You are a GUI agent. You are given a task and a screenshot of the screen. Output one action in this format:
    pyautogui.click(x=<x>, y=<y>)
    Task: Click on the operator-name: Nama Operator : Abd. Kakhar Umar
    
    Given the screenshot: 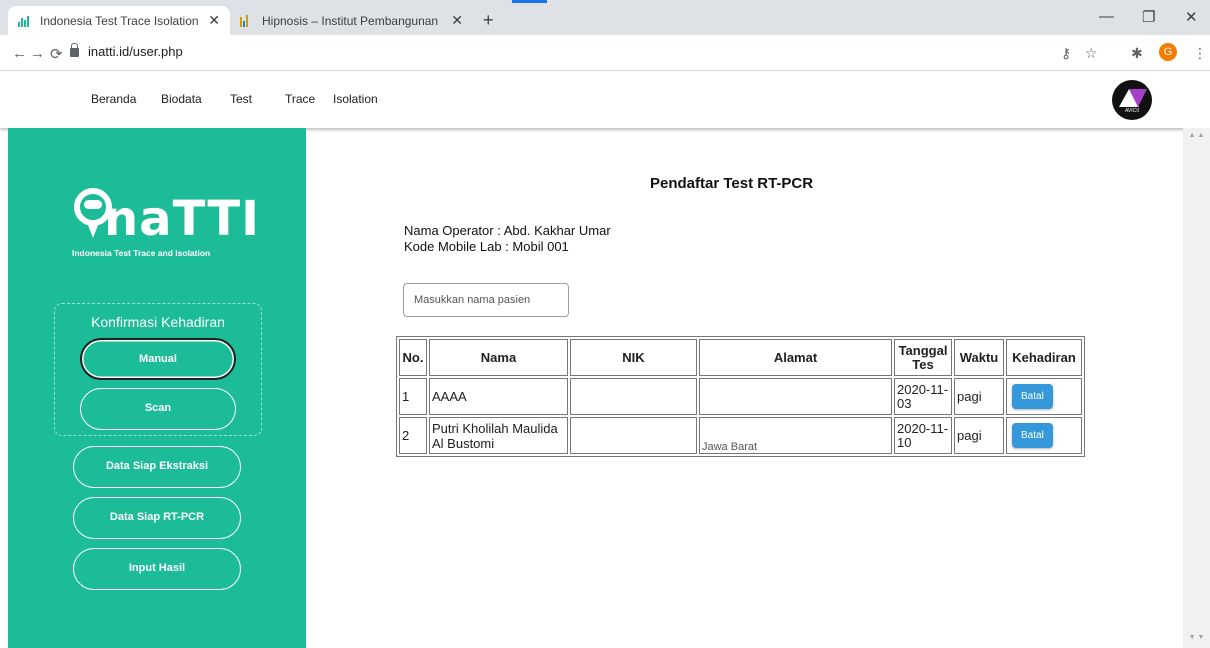 What is the action you would take?
    pyautogui.click(x=507, y=230)
    